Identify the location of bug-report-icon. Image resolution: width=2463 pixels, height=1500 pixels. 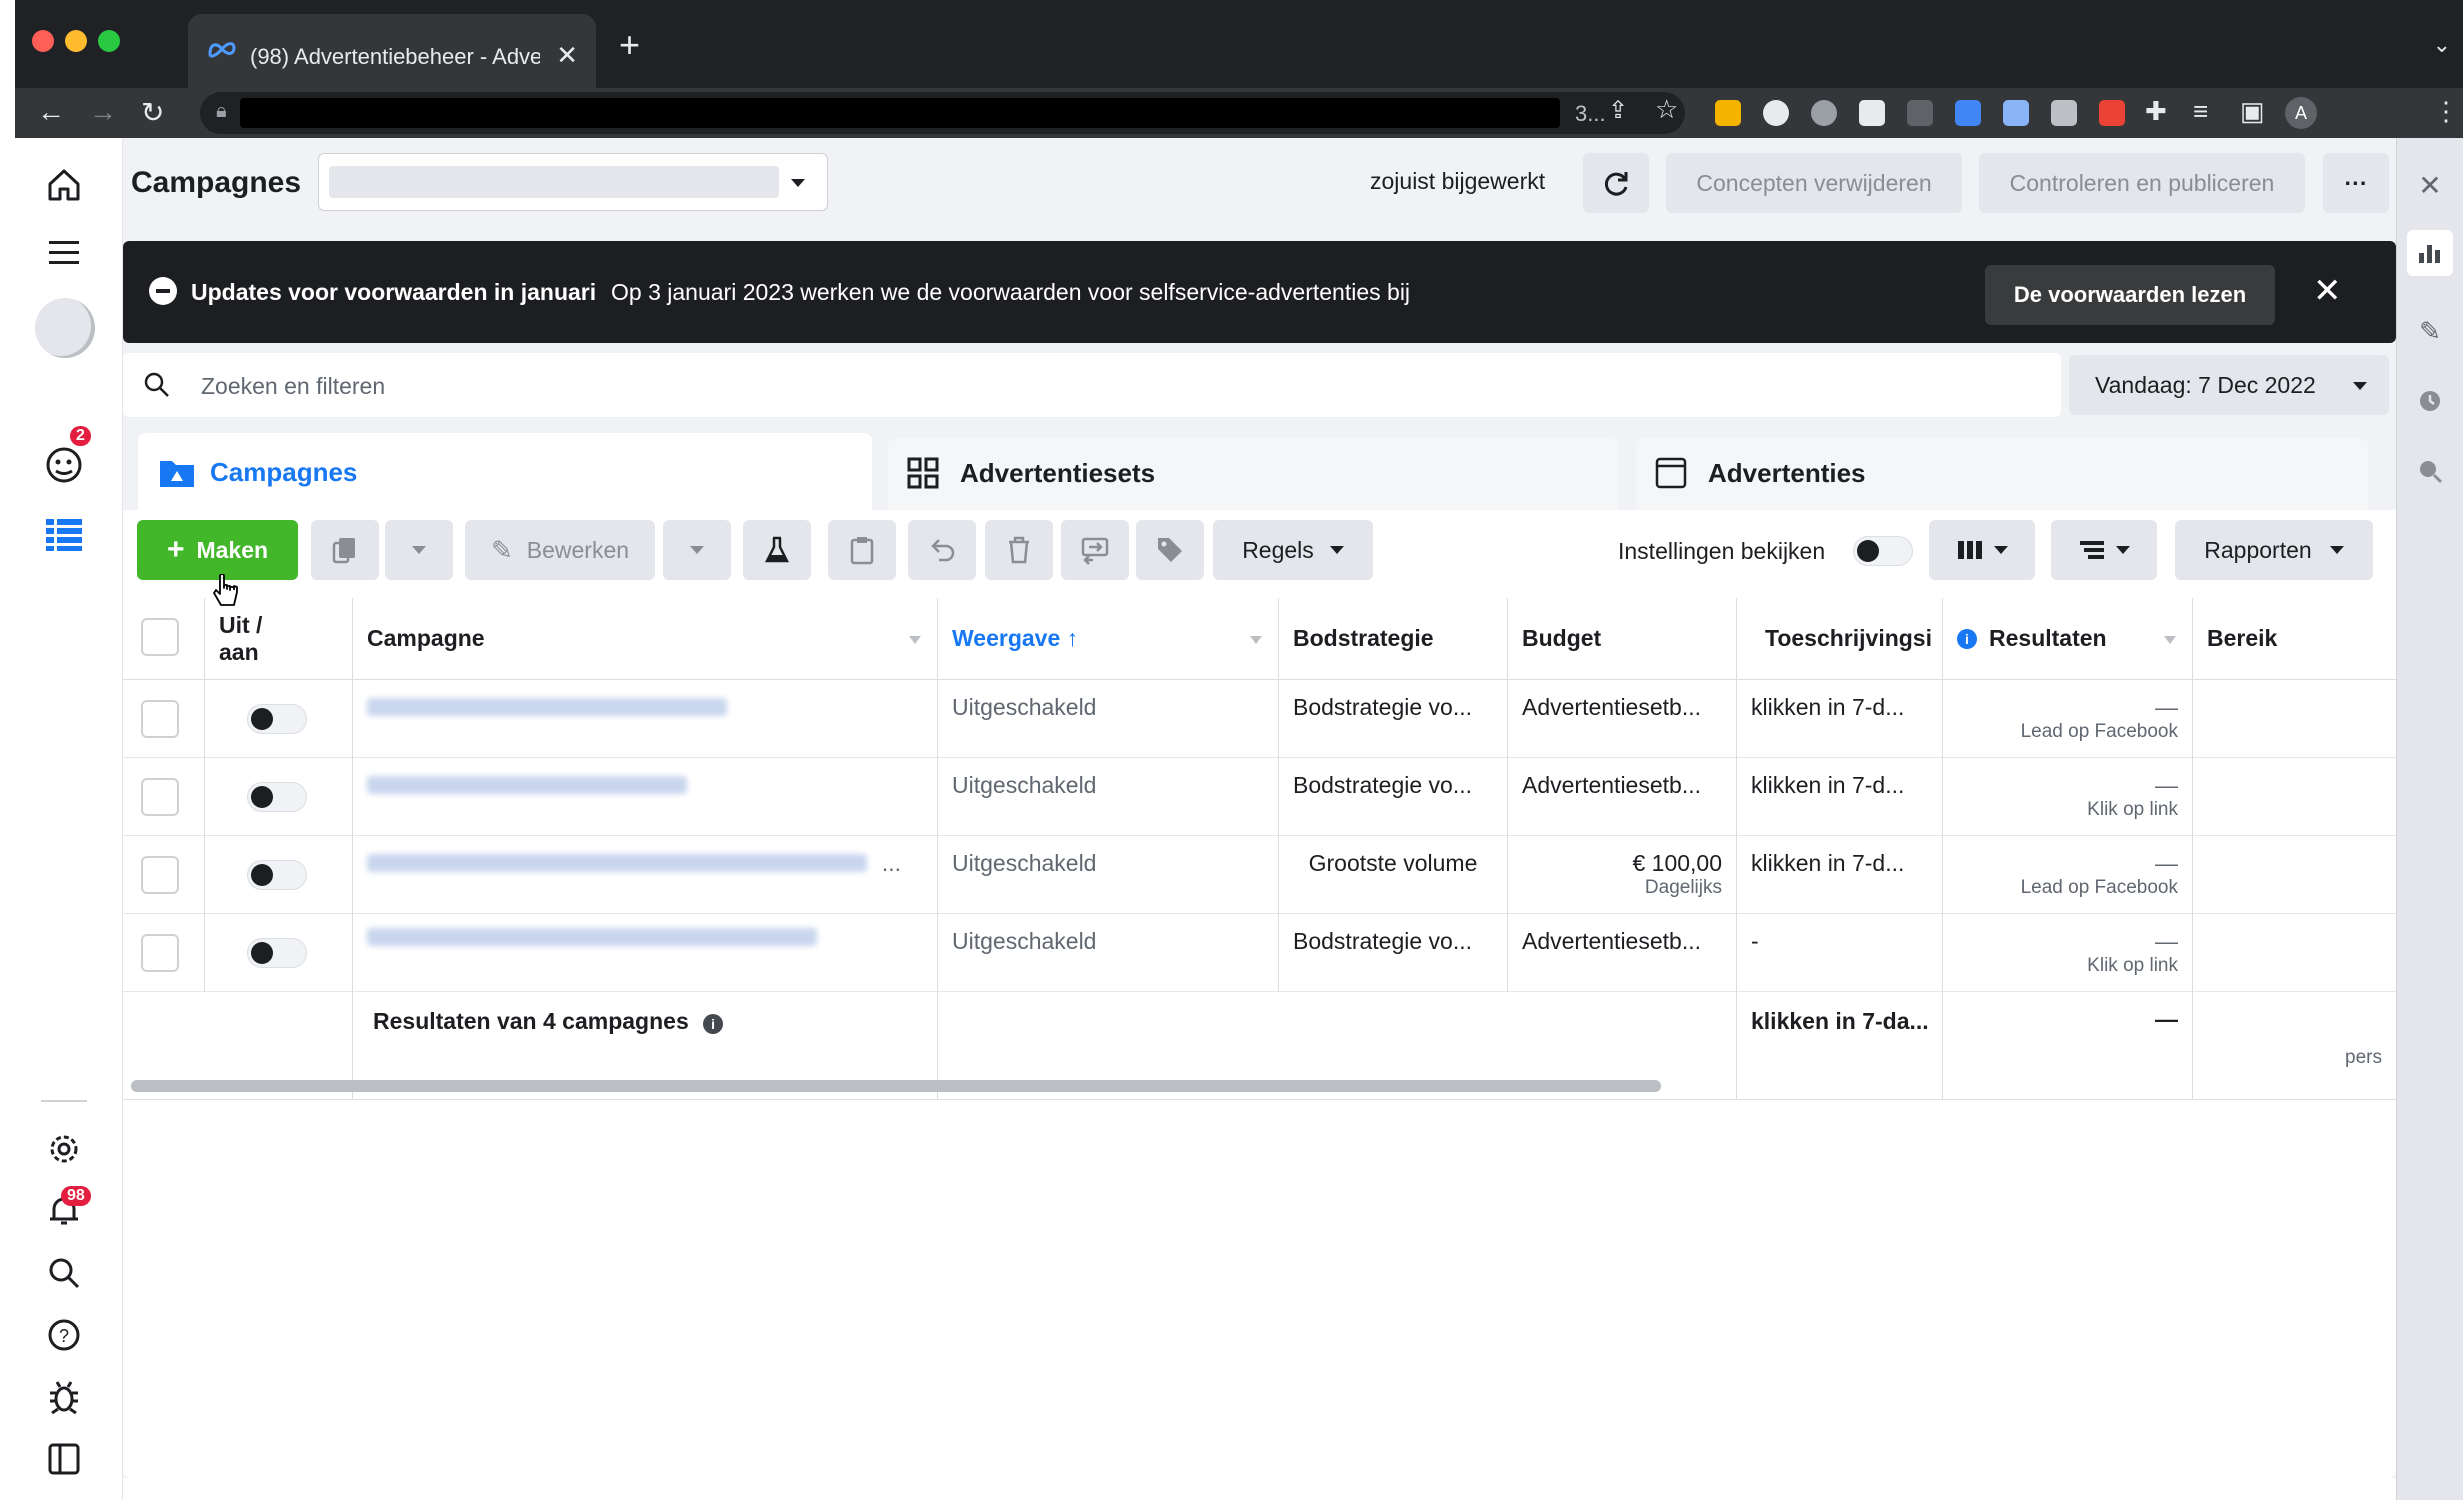
(64, 1397).